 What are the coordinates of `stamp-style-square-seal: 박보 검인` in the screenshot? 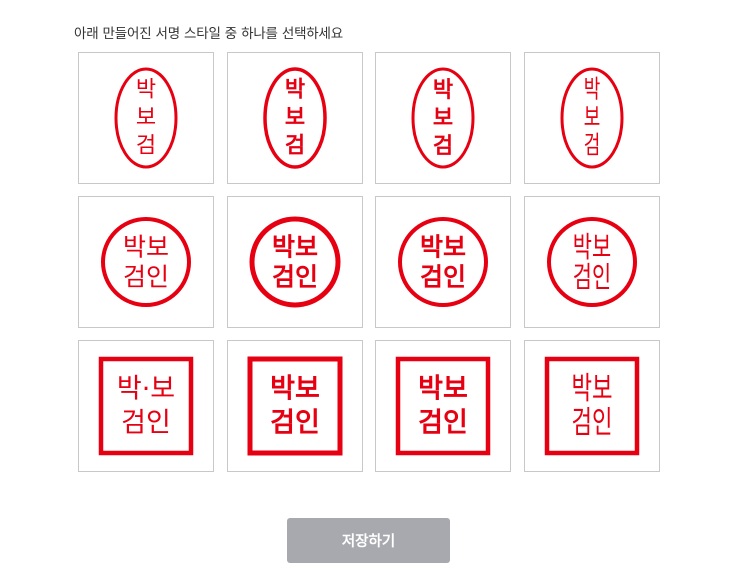 It's located at (591, 406).